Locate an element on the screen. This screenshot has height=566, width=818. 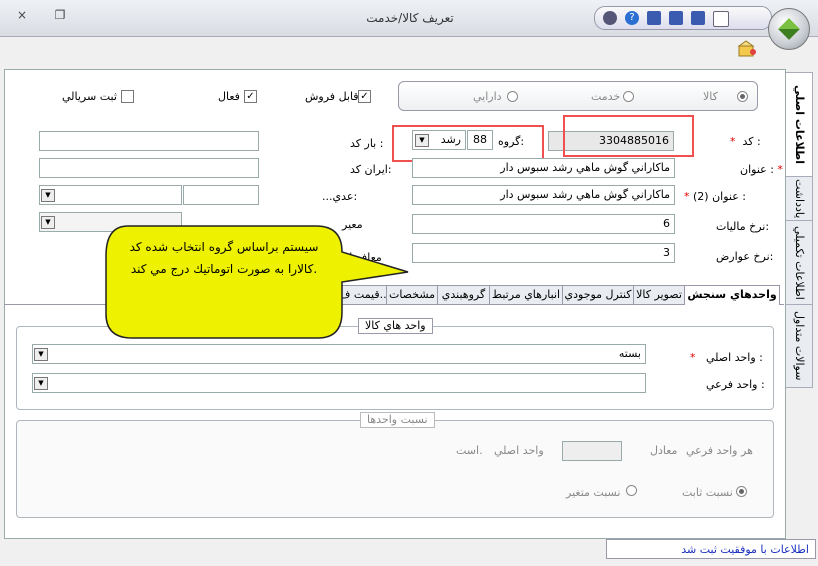
title2-field: ماكاراني گوش ماهي رشد سبوس دار is located at coordinates (543, 195).